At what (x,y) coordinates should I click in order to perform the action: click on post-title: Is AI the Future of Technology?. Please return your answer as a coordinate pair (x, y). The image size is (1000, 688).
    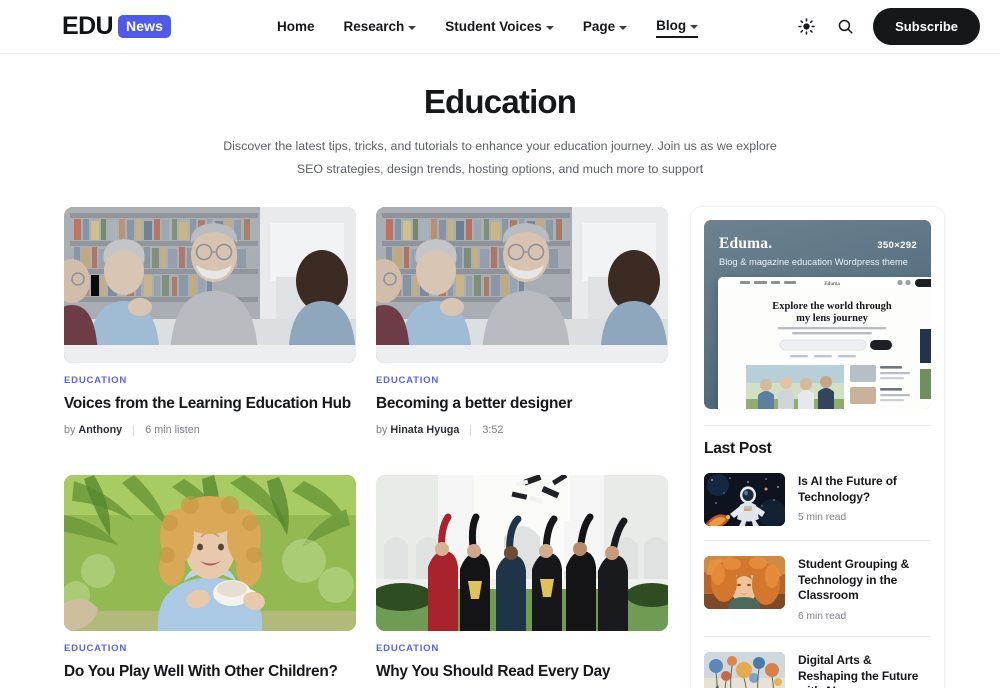
    Looking at the image, I should click on (864, 489).